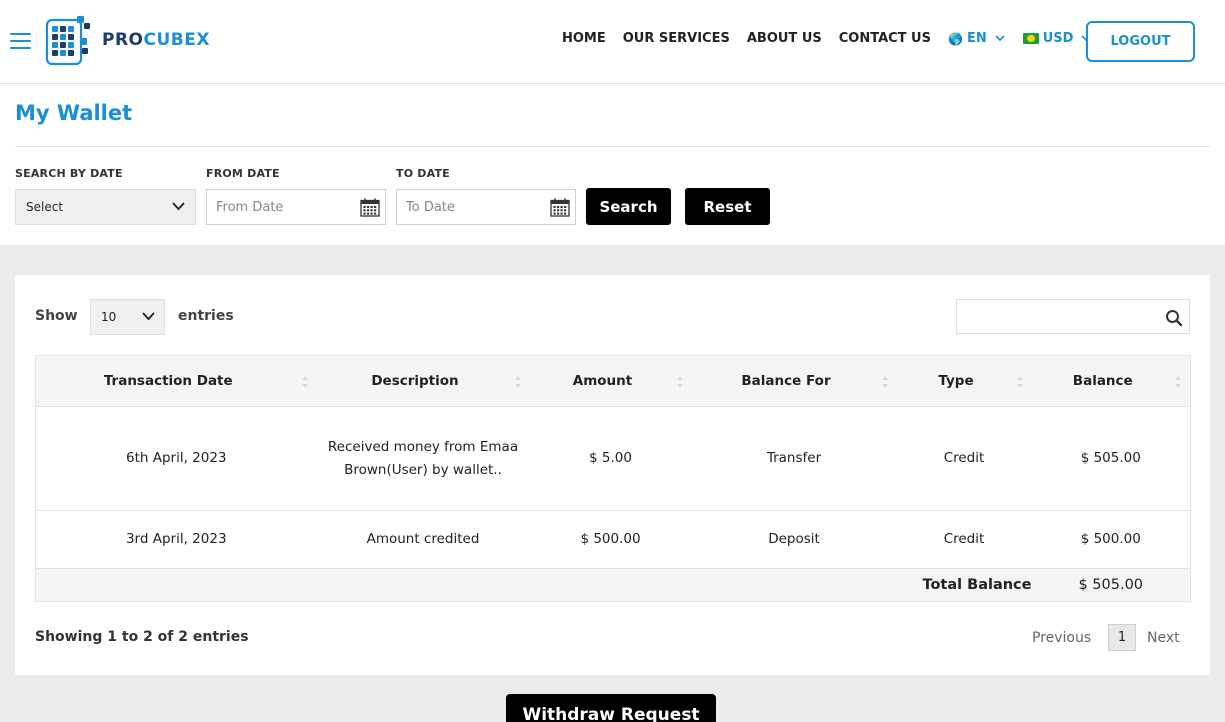 This screenshot has width=1225, height=722. I want to click on column-header-balance: Balance, so click(1111, 381).